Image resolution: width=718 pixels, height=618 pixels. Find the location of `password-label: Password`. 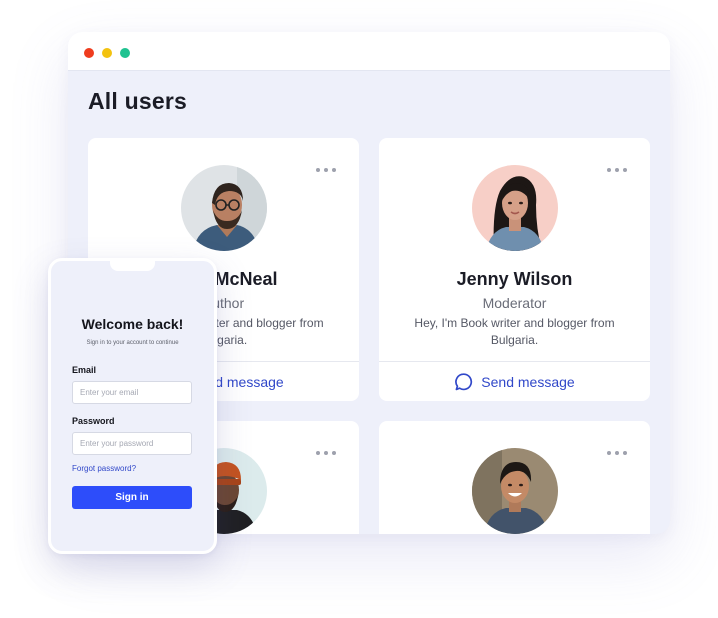

password-label: Password is located at coordinates (93, 421).